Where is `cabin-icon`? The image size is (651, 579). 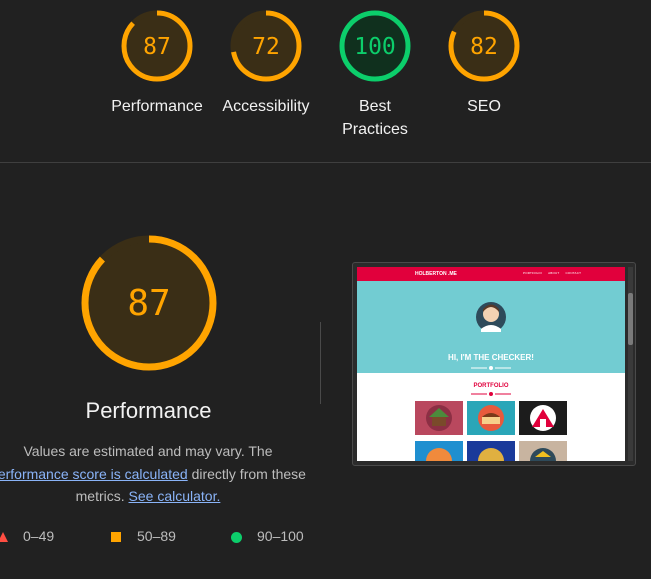
cabin-icon is located at coordinates (439, 418).